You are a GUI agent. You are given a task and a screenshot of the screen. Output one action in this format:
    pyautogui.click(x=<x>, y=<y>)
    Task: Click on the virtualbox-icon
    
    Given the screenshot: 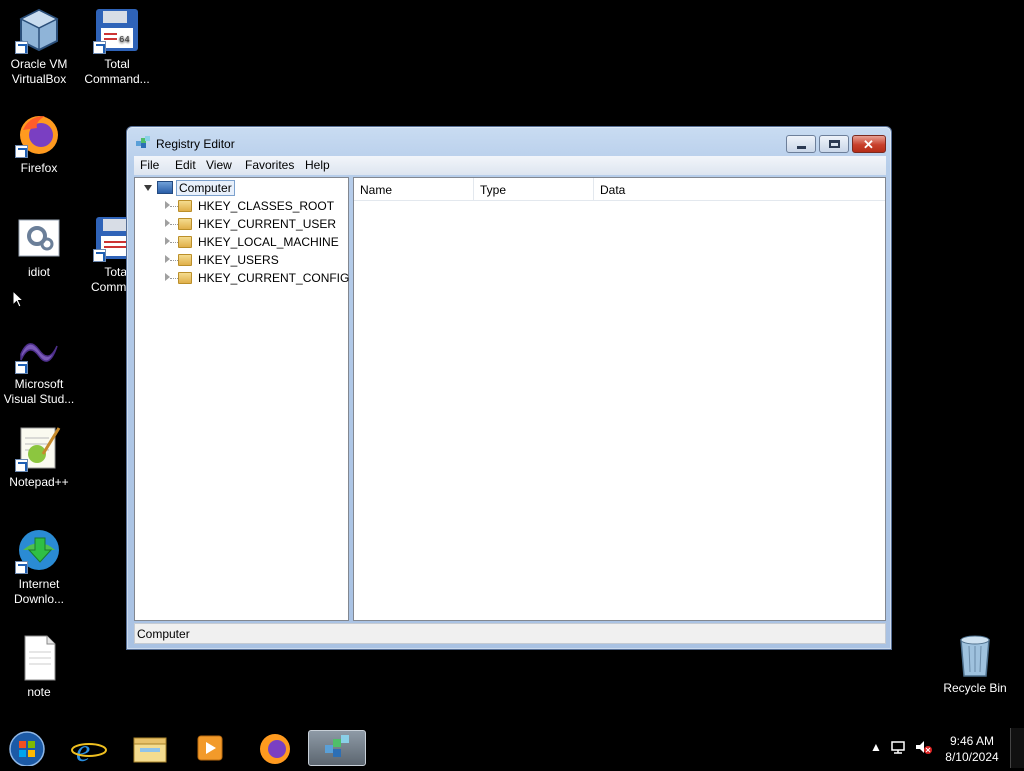 What is the action you would take?
    pyautogui.click(x=39, y=30)
    